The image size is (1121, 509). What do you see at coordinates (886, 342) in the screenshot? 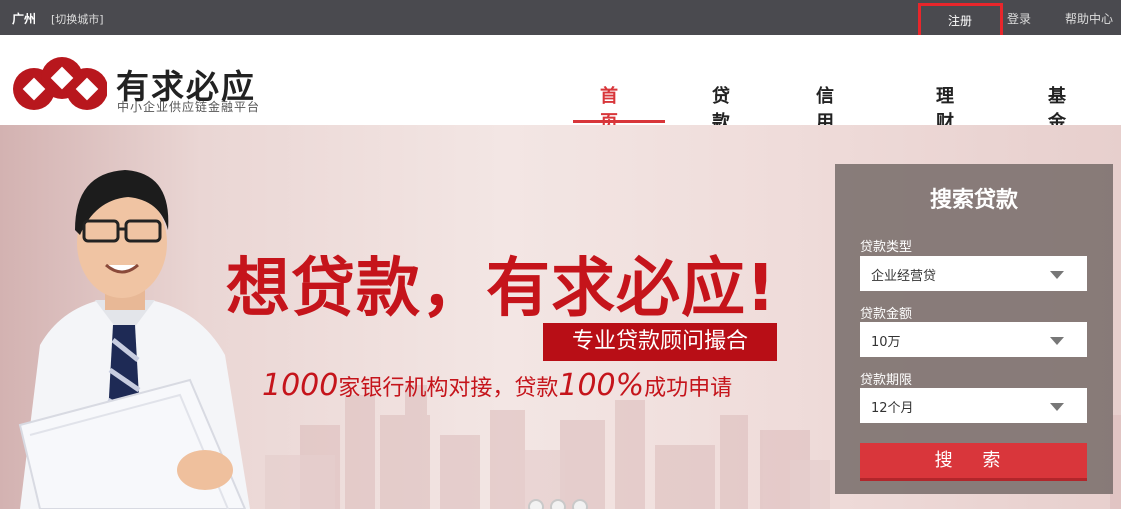
I see `loan-amount-value: 10万` at bounding box center [886, 342].